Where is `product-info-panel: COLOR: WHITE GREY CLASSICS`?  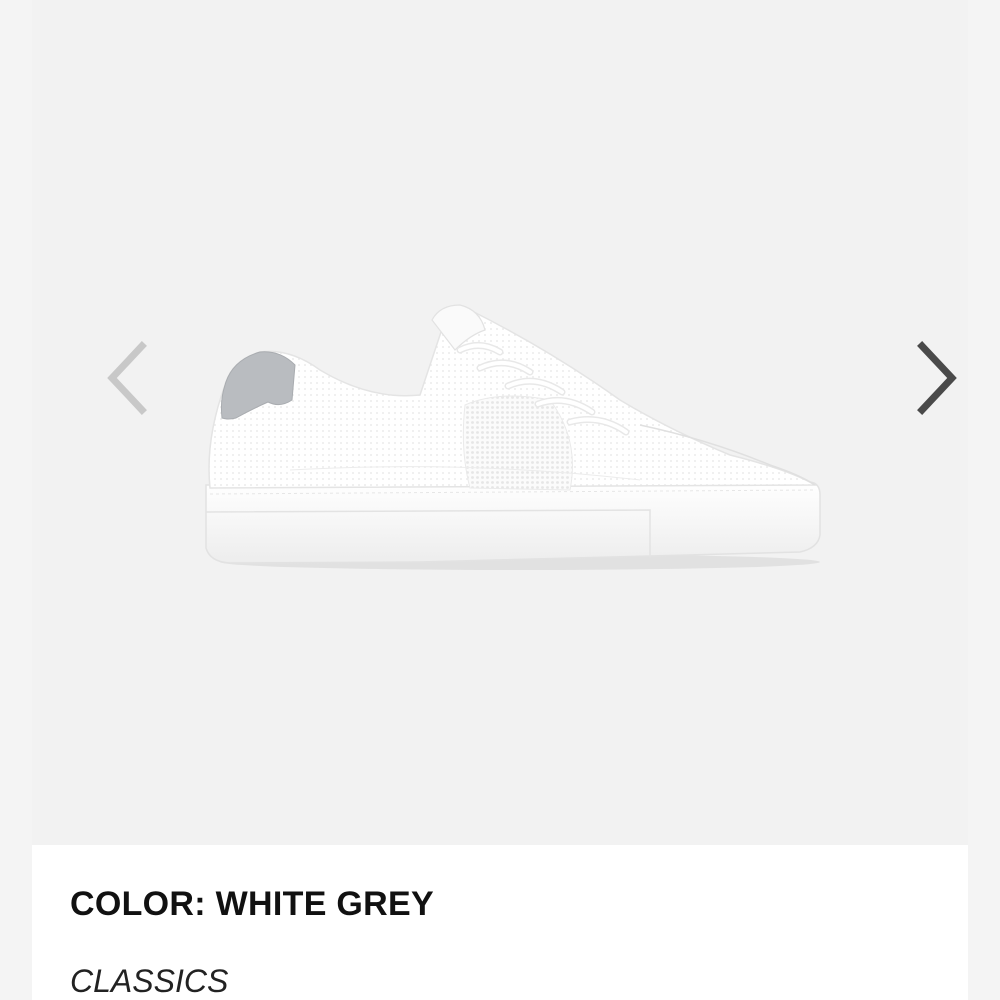
product-info-panel: COLOR: WHITE GREY CLASSICS is located at coordinates (500, 922).